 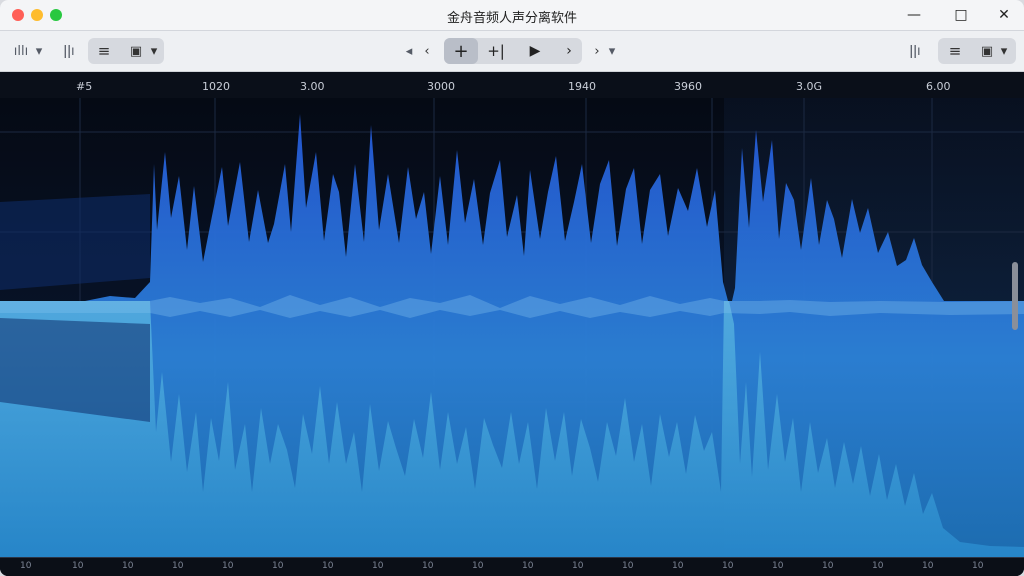 What do you see at coordinates (39, 51) in the screenshot?
I see `chevron-down-icon: ▾` at bounding box center [39, 51].